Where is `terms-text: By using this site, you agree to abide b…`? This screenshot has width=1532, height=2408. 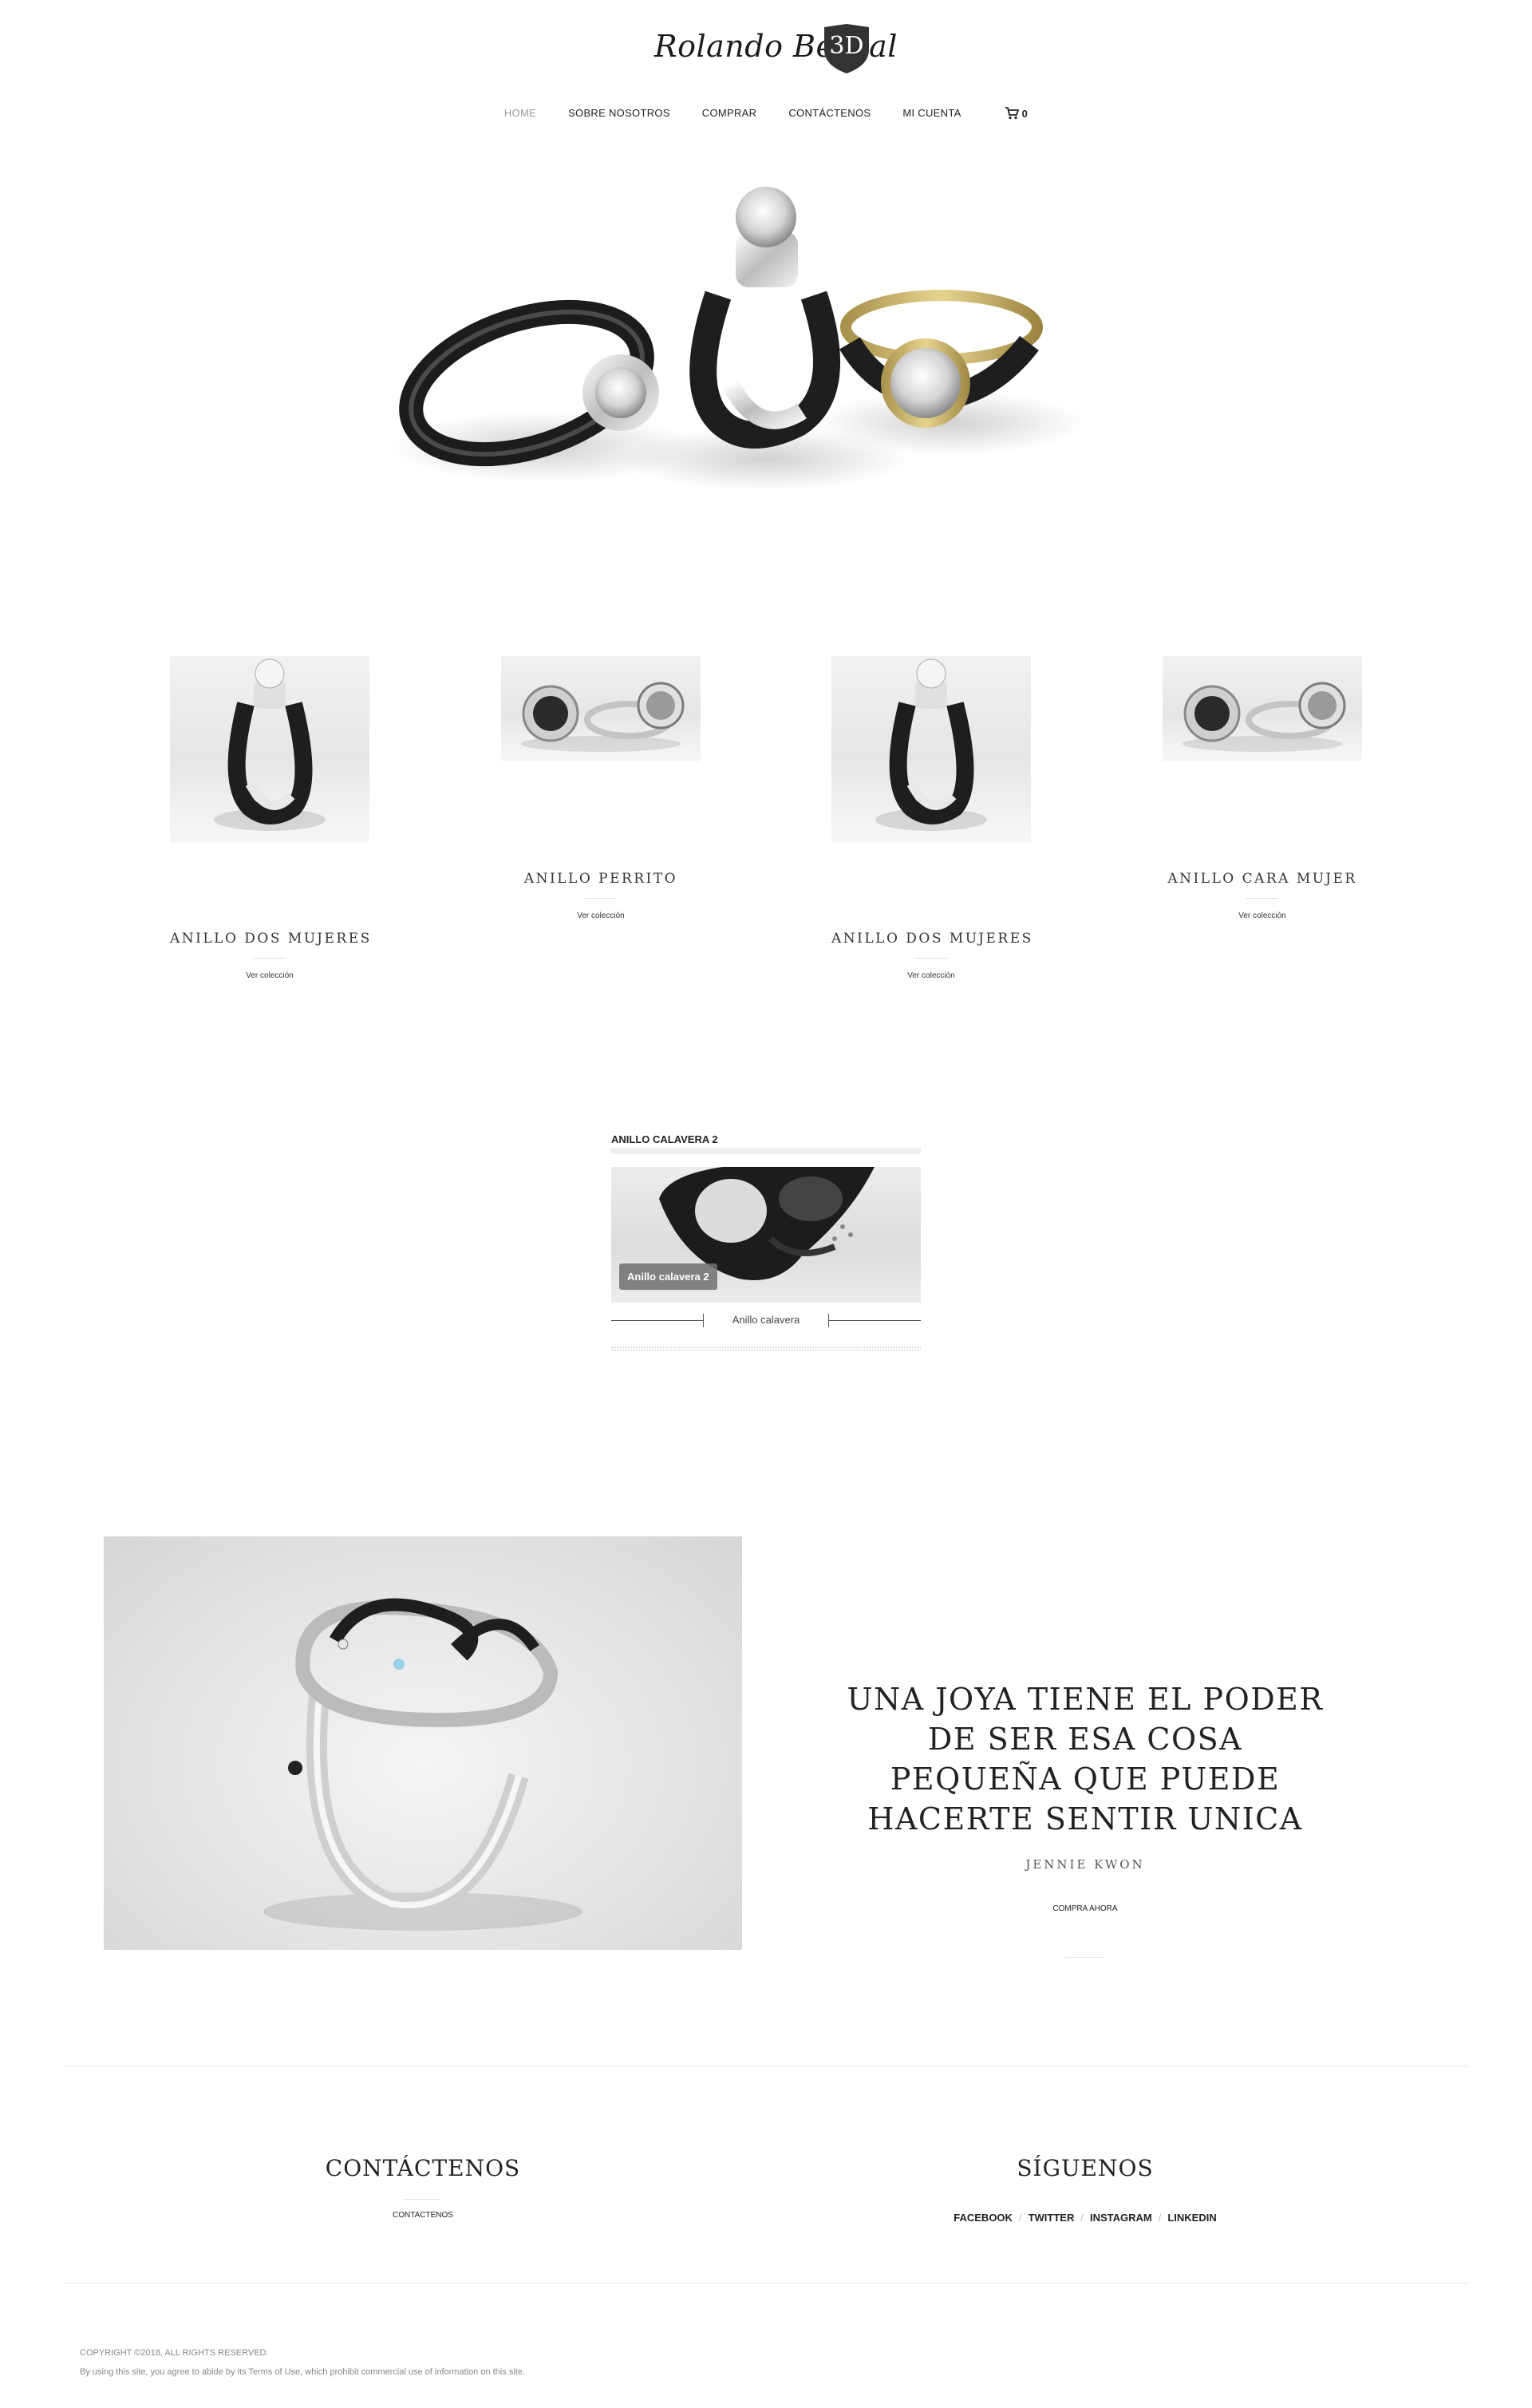 terms-text: By using this site, you agree to abide b… is located at coordinates (302, 2372).